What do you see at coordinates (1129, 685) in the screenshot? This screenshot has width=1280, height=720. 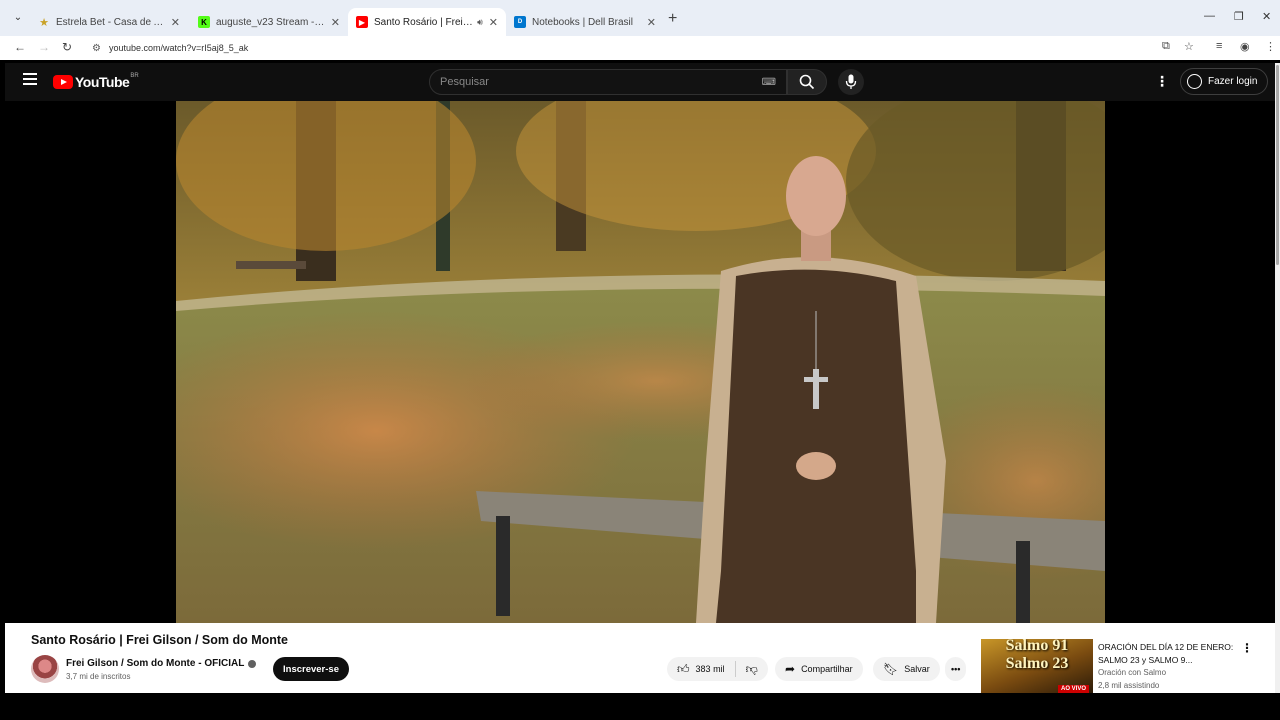 I see `recommended-watching-count: 2,8 mil assistindo` at bounding box center [1129, 685].